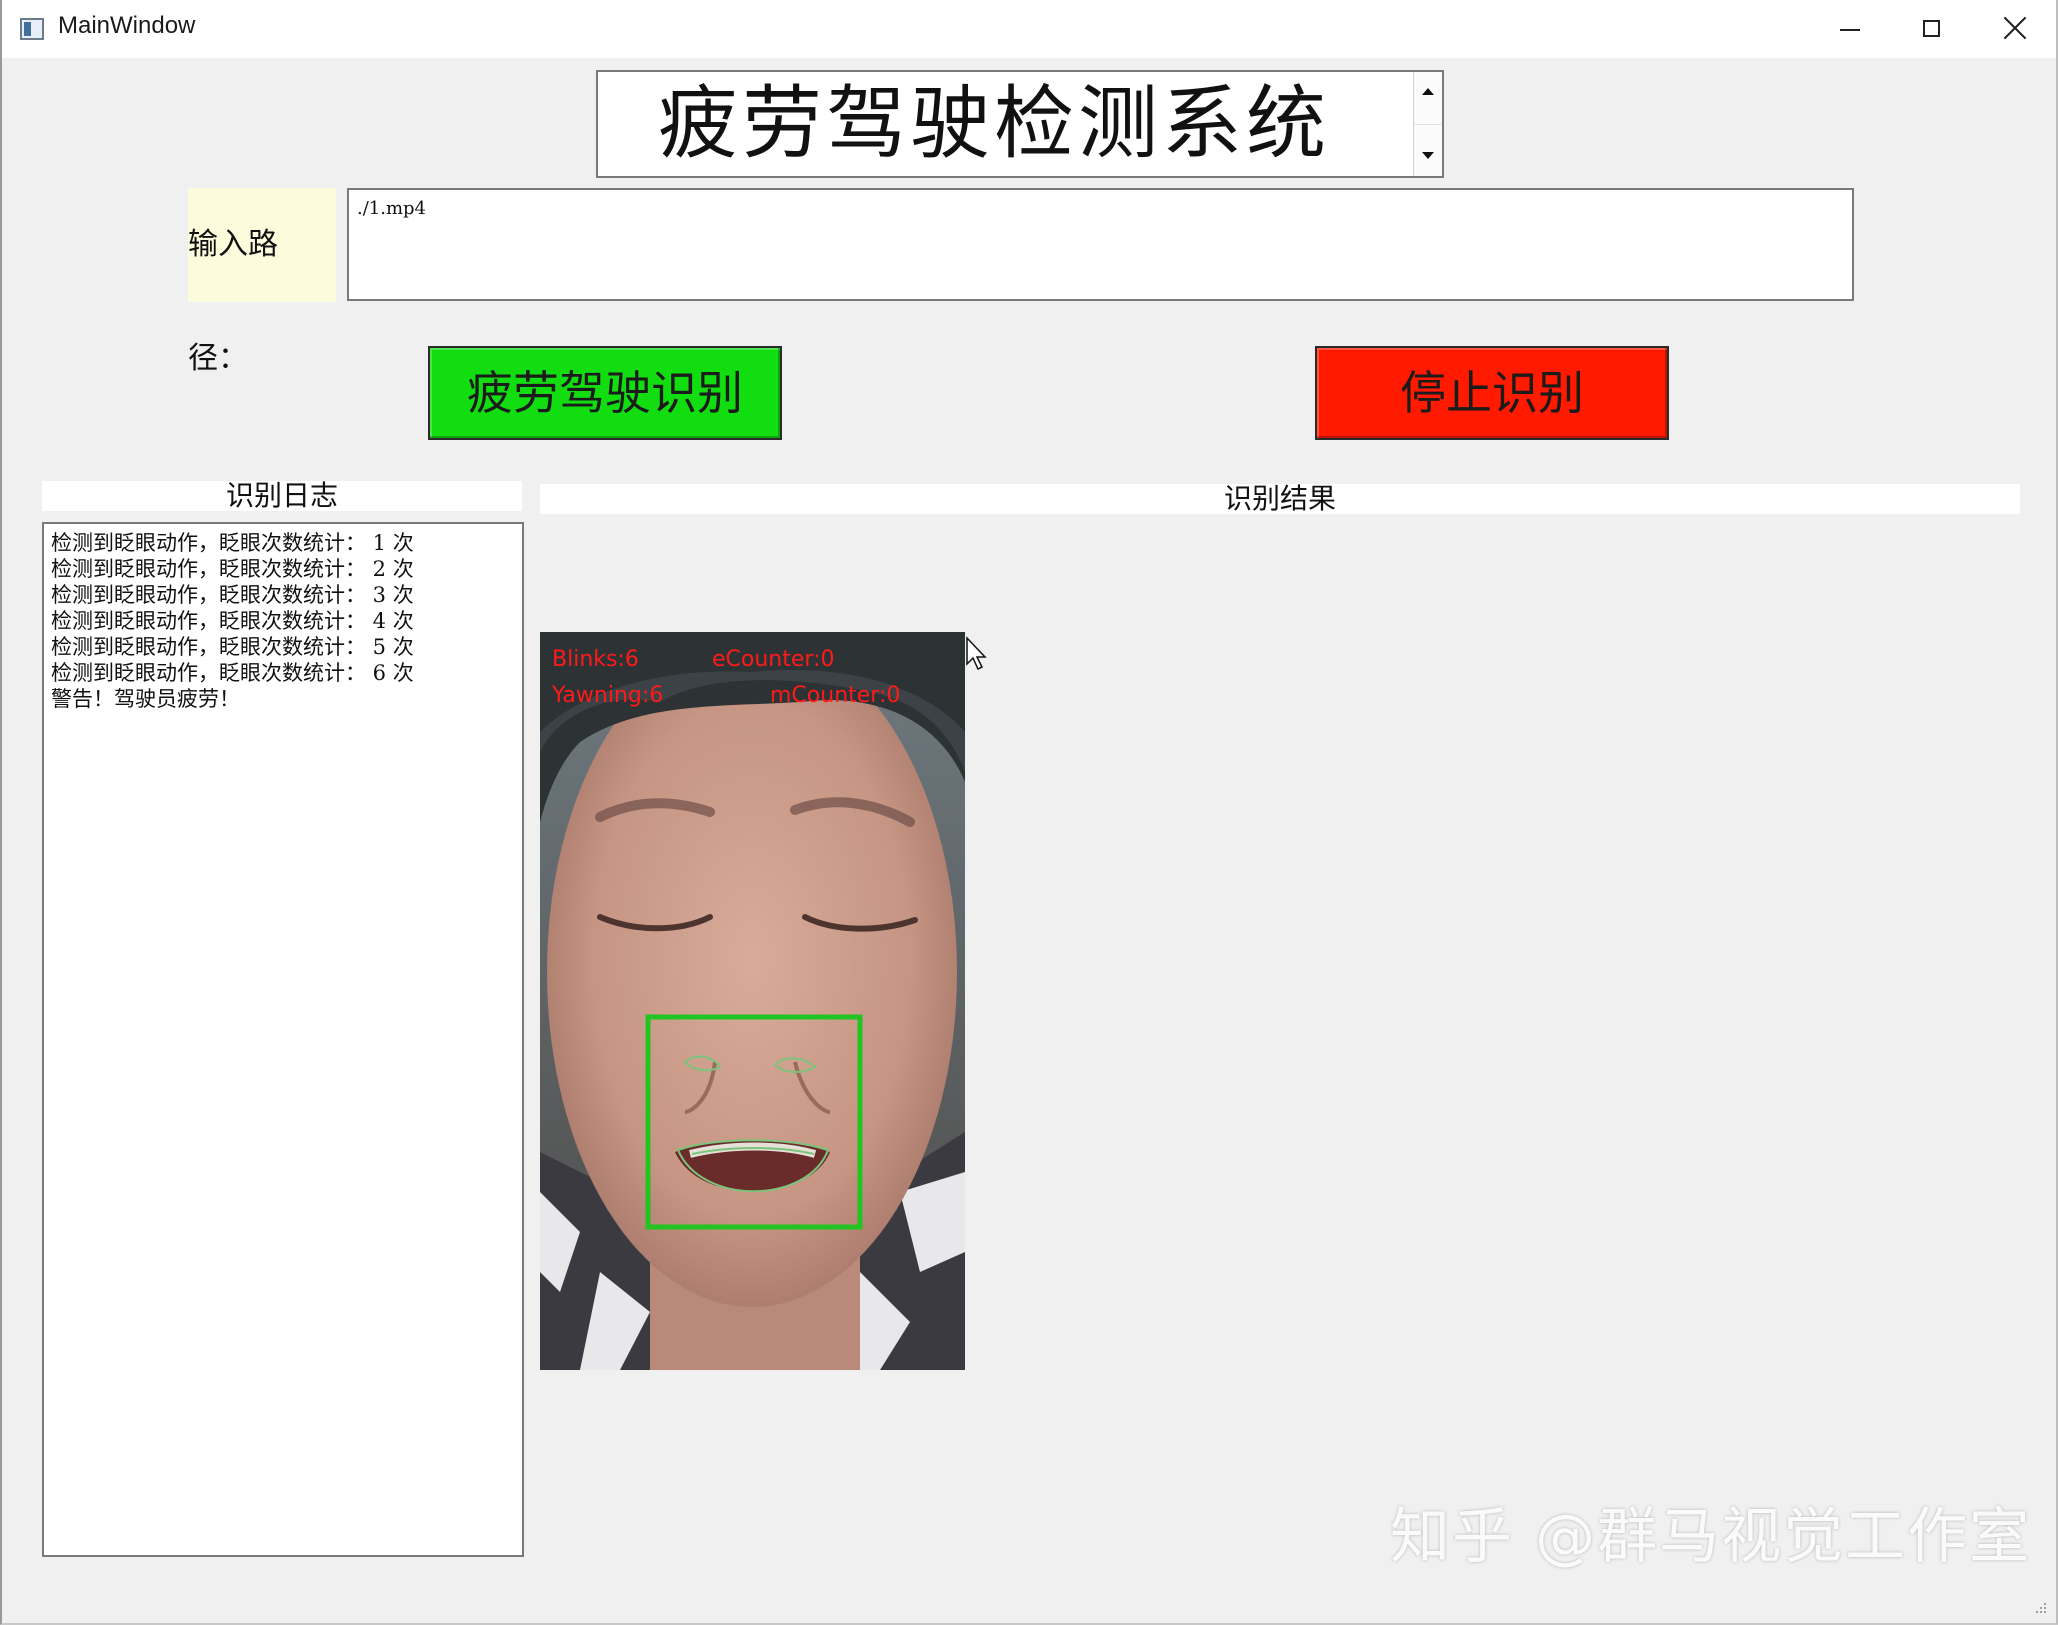 This screenshot has height=1625, width=2058. I want to click on title-spin-buttons, so click(1427, 124).